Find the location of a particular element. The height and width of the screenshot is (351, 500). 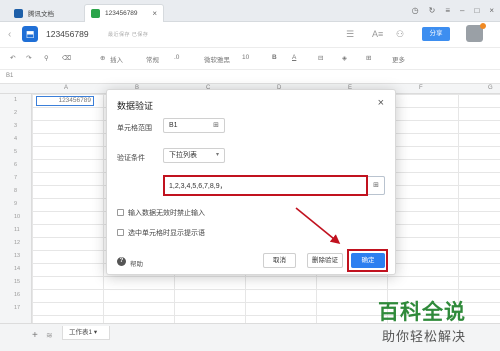

share-button: 分享 is located at coordinates (436, 34).